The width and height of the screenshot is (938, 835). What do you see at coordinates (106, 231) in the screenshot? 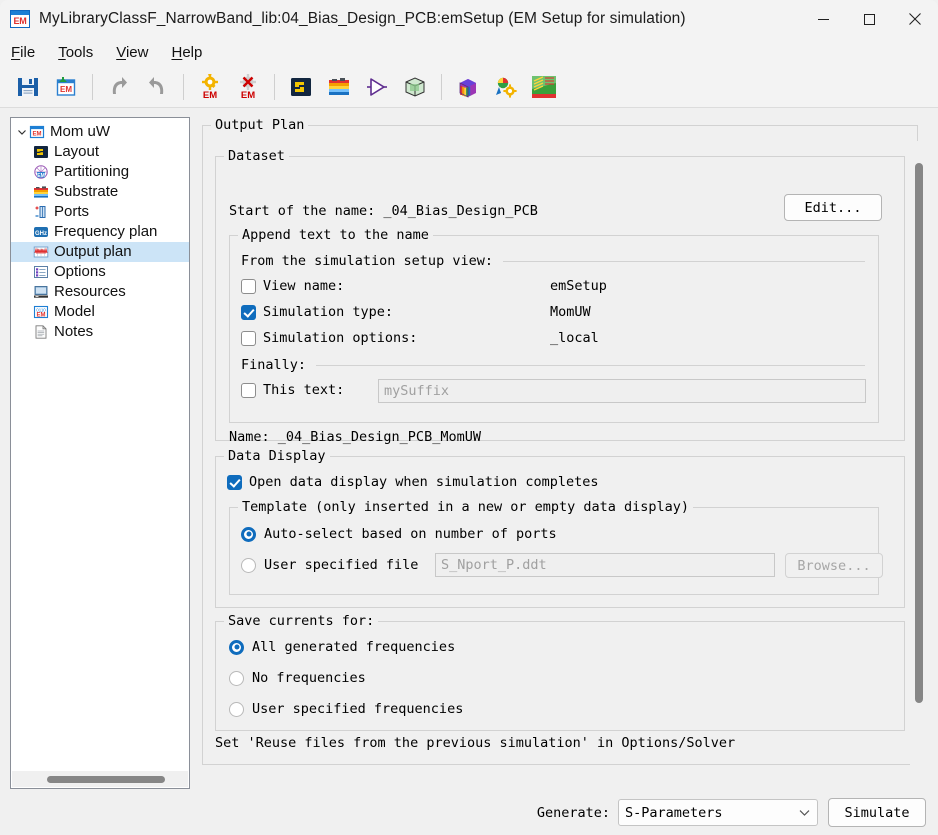
I see `sidebar-item-label: Frequency plan` at bounding box center [106, 231].